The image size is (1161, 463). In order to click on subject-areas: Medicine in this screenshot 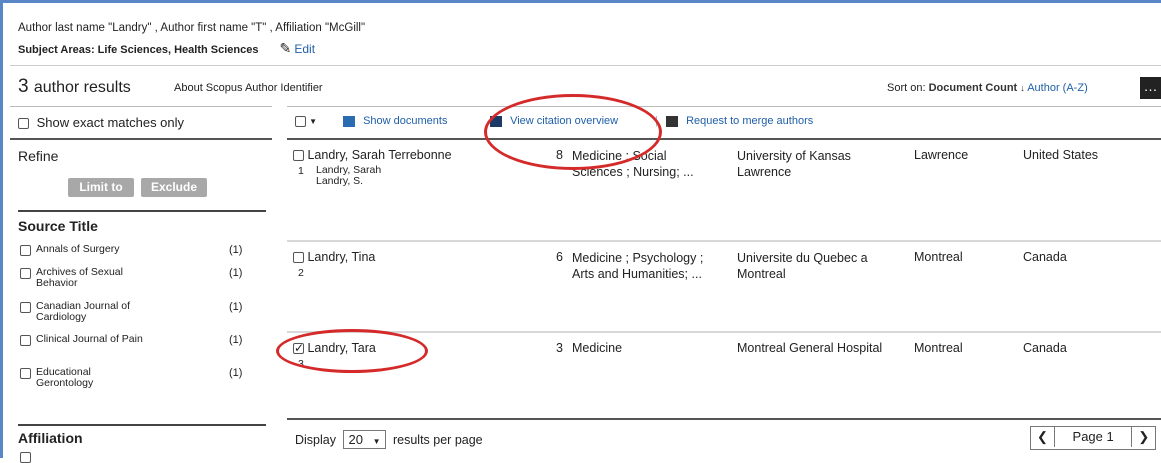, I will do `click(597, 348)`.